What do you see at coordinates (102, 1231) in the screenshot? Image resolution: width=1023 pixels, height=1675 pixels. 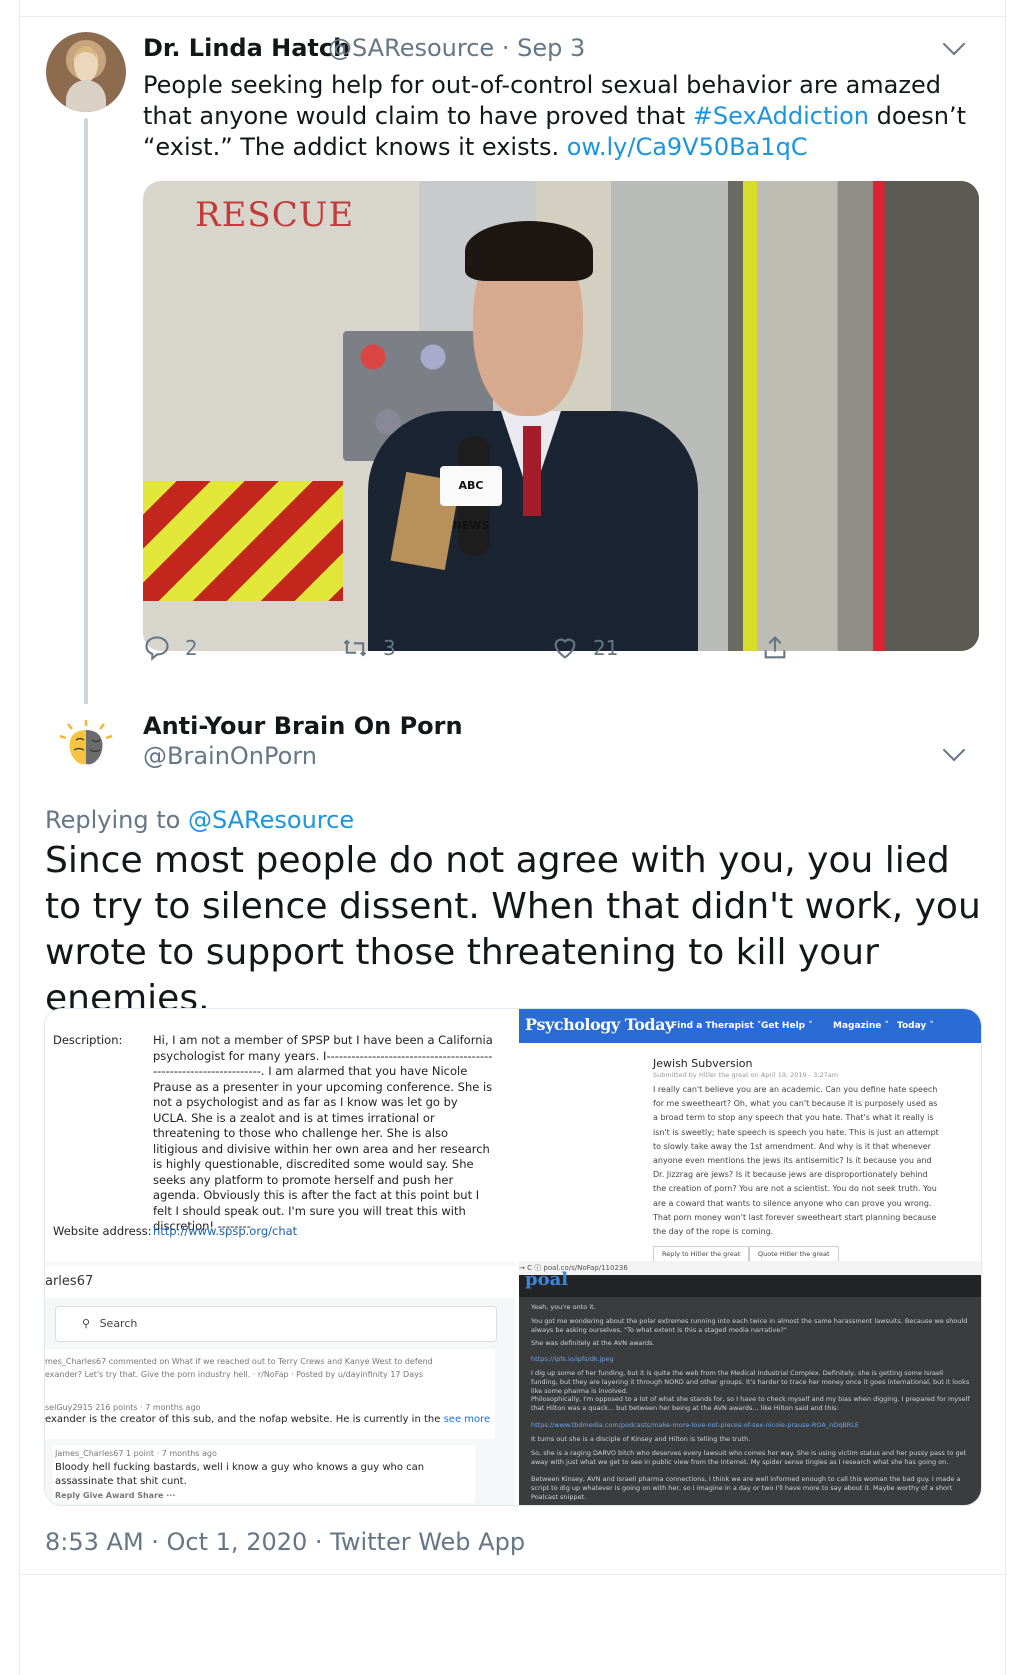 I see `website-label: Website address:` at bounding box center [102, 1231].